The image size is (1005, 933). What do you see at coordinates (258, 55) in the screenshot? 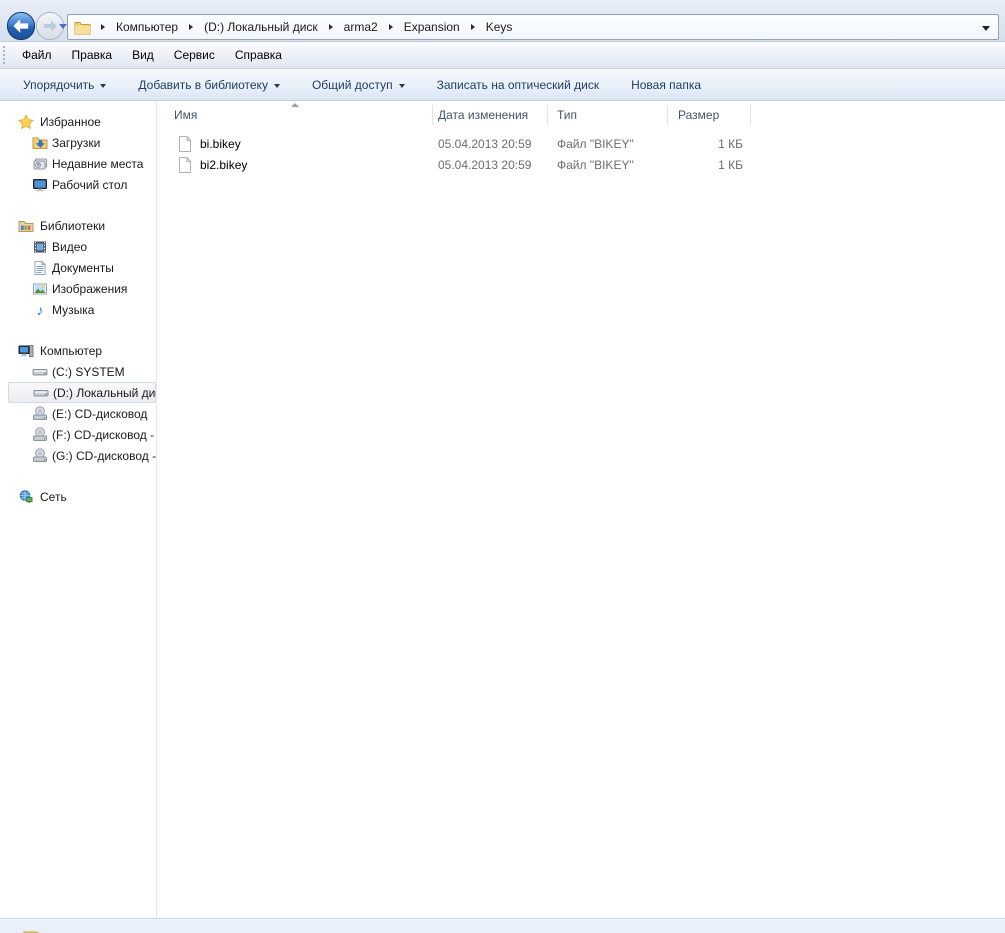
I see `menu-help: Справка` at bounding box center [258, 55].